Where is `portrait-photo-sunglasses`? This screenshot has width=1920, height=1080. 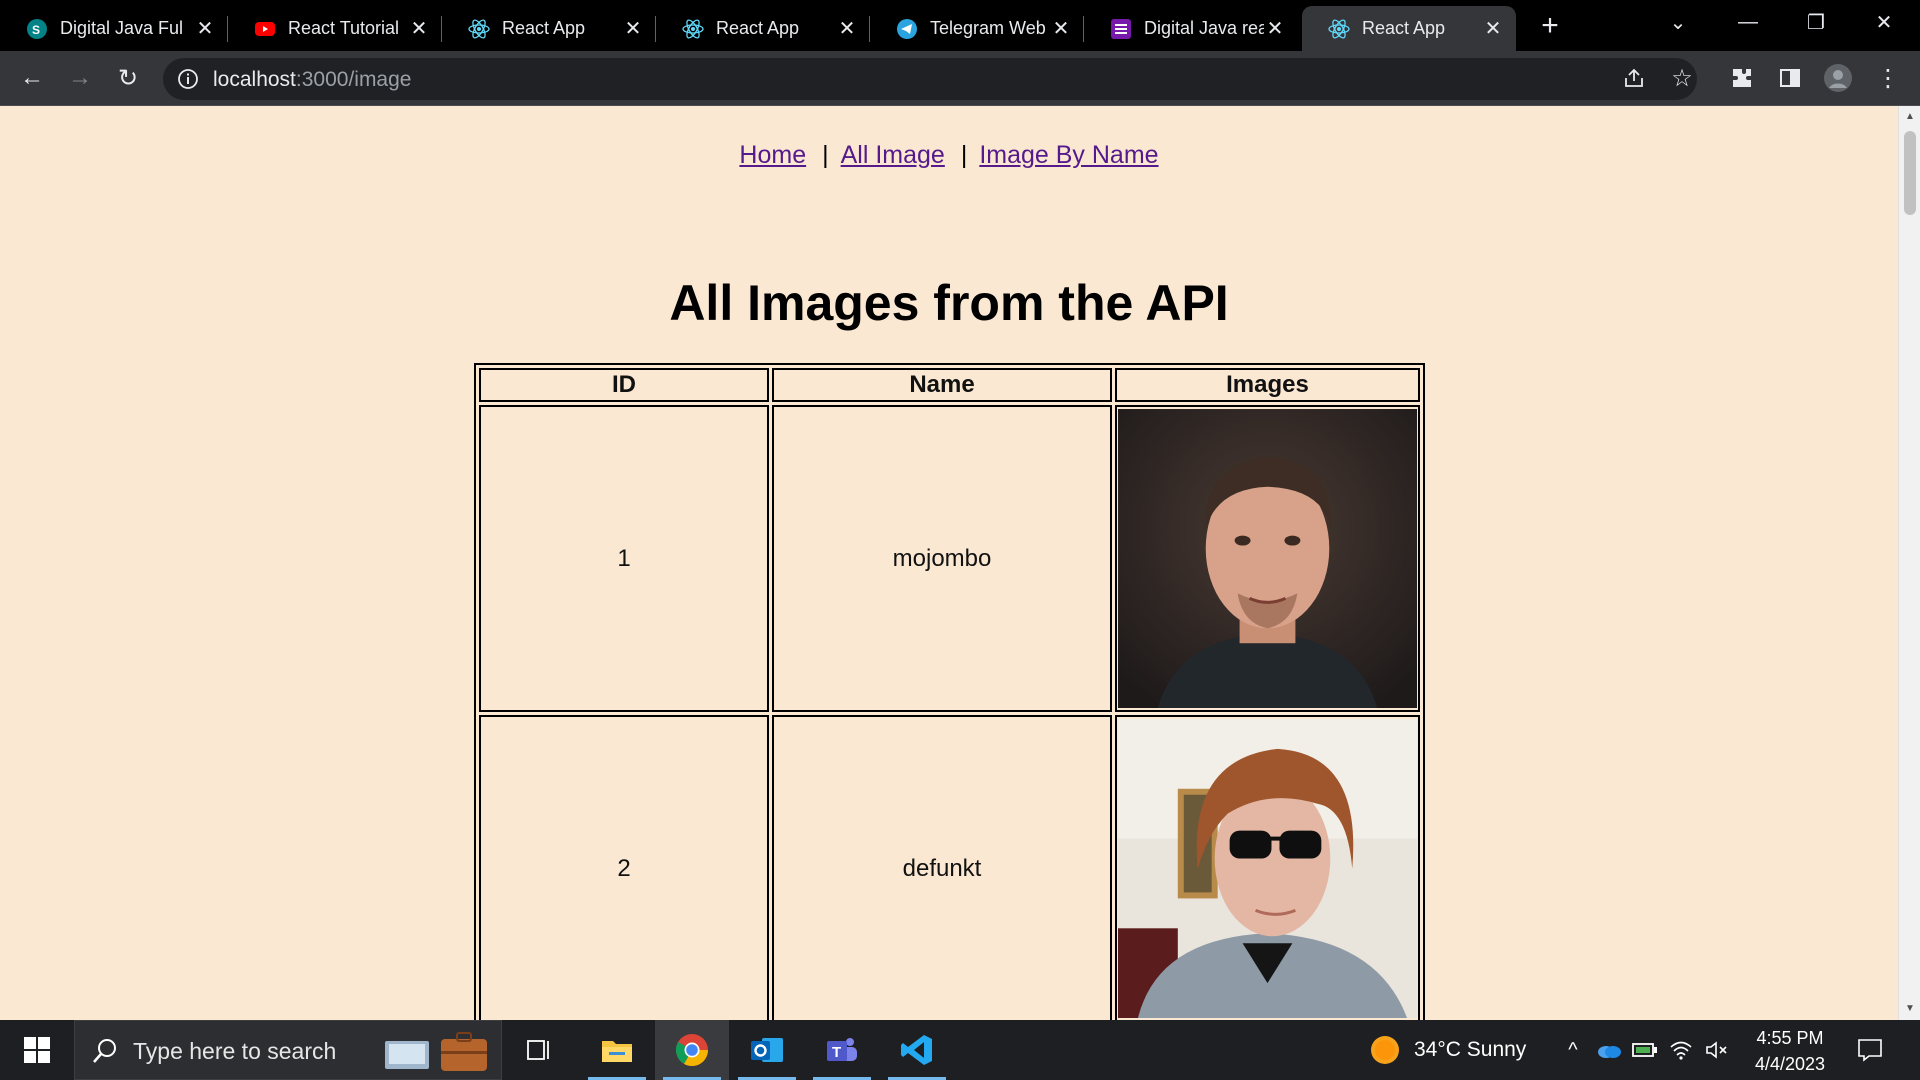
portrait-photo-sunglasses is located at coordinates (1267, 868).